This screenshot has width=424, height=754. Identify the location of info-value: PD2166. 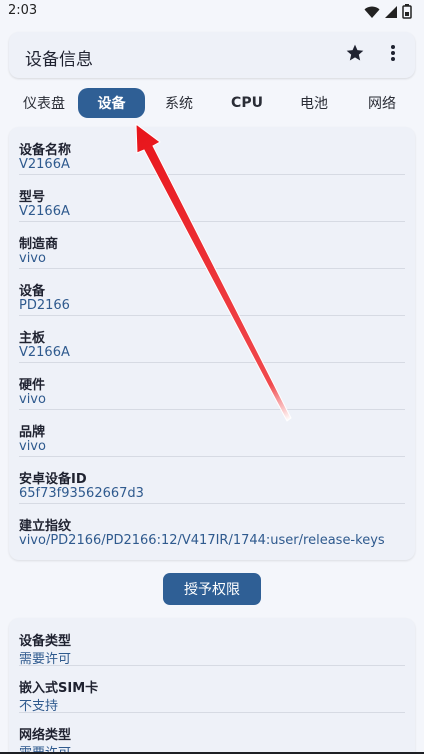
(44, 305).